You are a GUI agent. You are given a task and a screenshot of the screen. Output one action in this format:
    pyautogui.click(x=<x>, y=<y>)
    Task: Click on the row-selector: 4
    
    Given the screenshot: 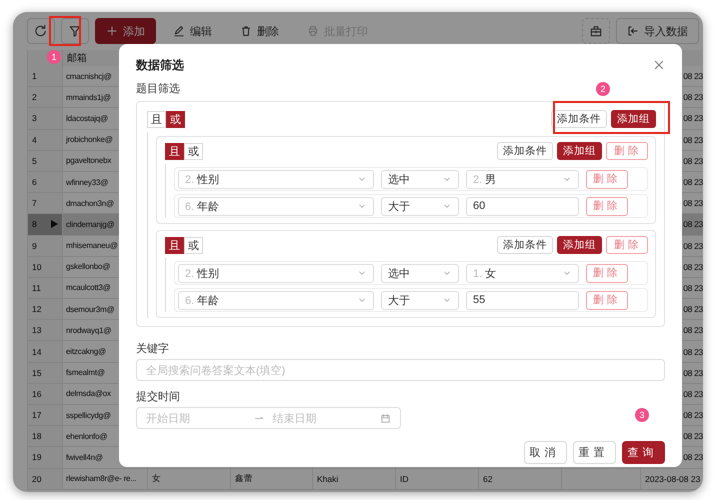 What is the action you would take?
    pyautogui.click(x=44, y=140)
    